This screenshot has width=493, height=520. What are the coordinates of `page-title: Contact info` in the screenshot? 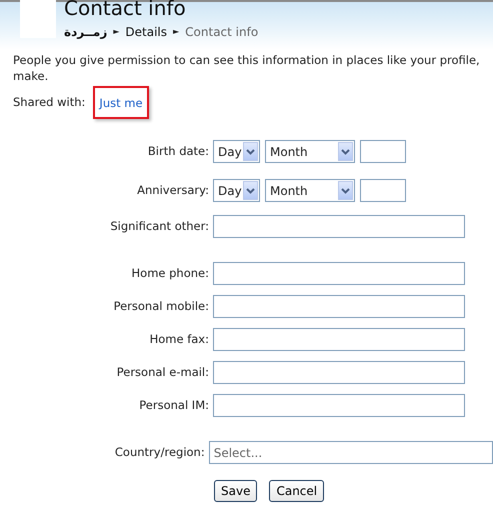 It's located at (125, 8).